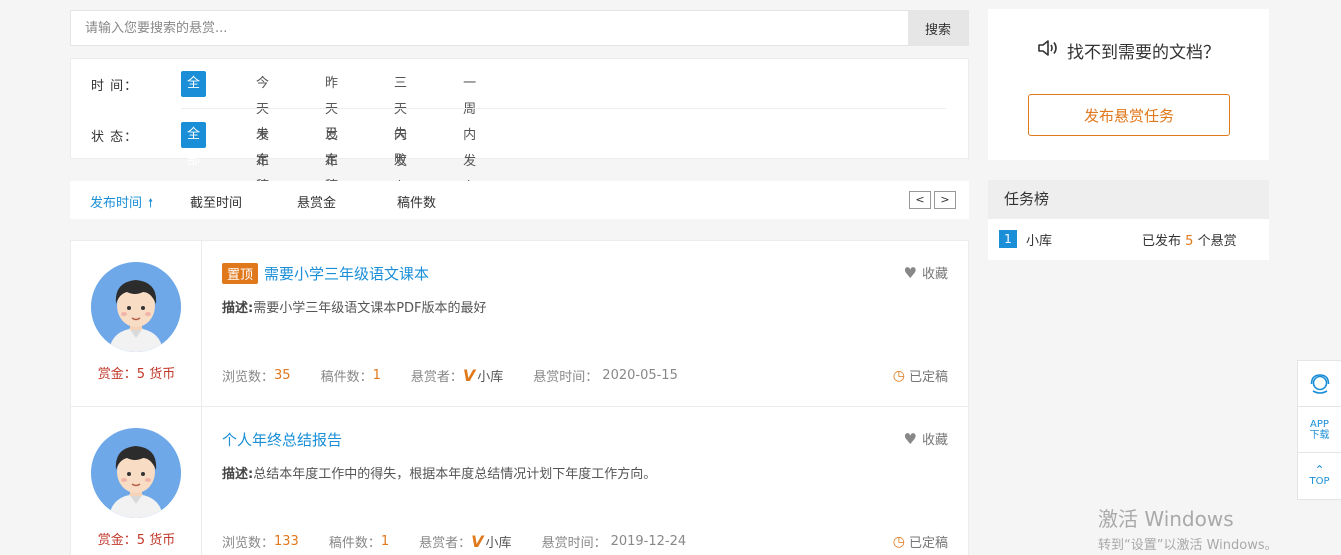  What do you see at coordinates (1217, 241) in the screenshot?
I see `rank-count-post: 个悬赏` at bounding box center [1217, 241].